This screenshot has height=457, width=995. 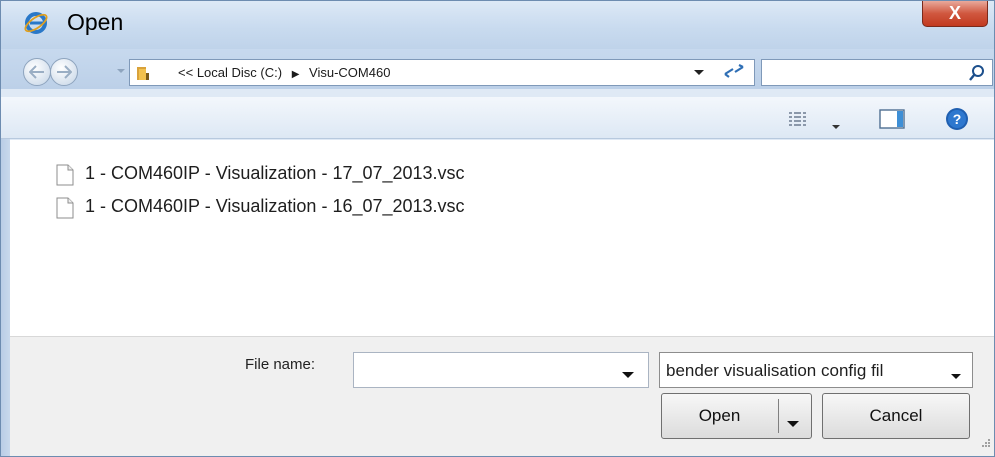 I want to click on breadcrumb-local-disc: Local Disc (C:), so click(x=239, y=72).